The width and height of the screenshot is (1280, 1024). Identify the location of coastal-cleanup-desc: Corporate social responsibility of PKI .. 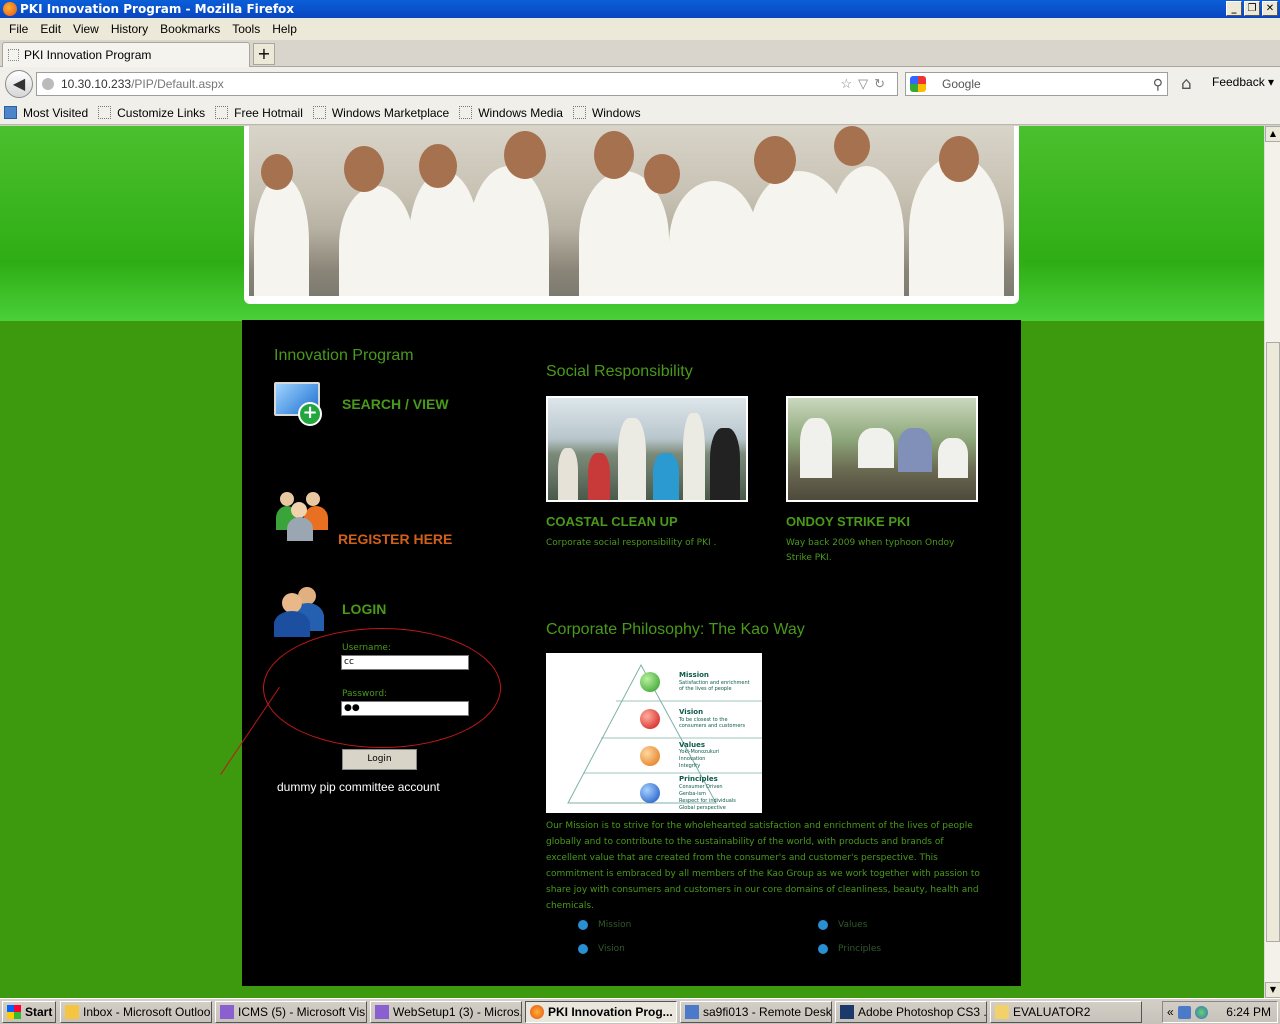
(631, 543).